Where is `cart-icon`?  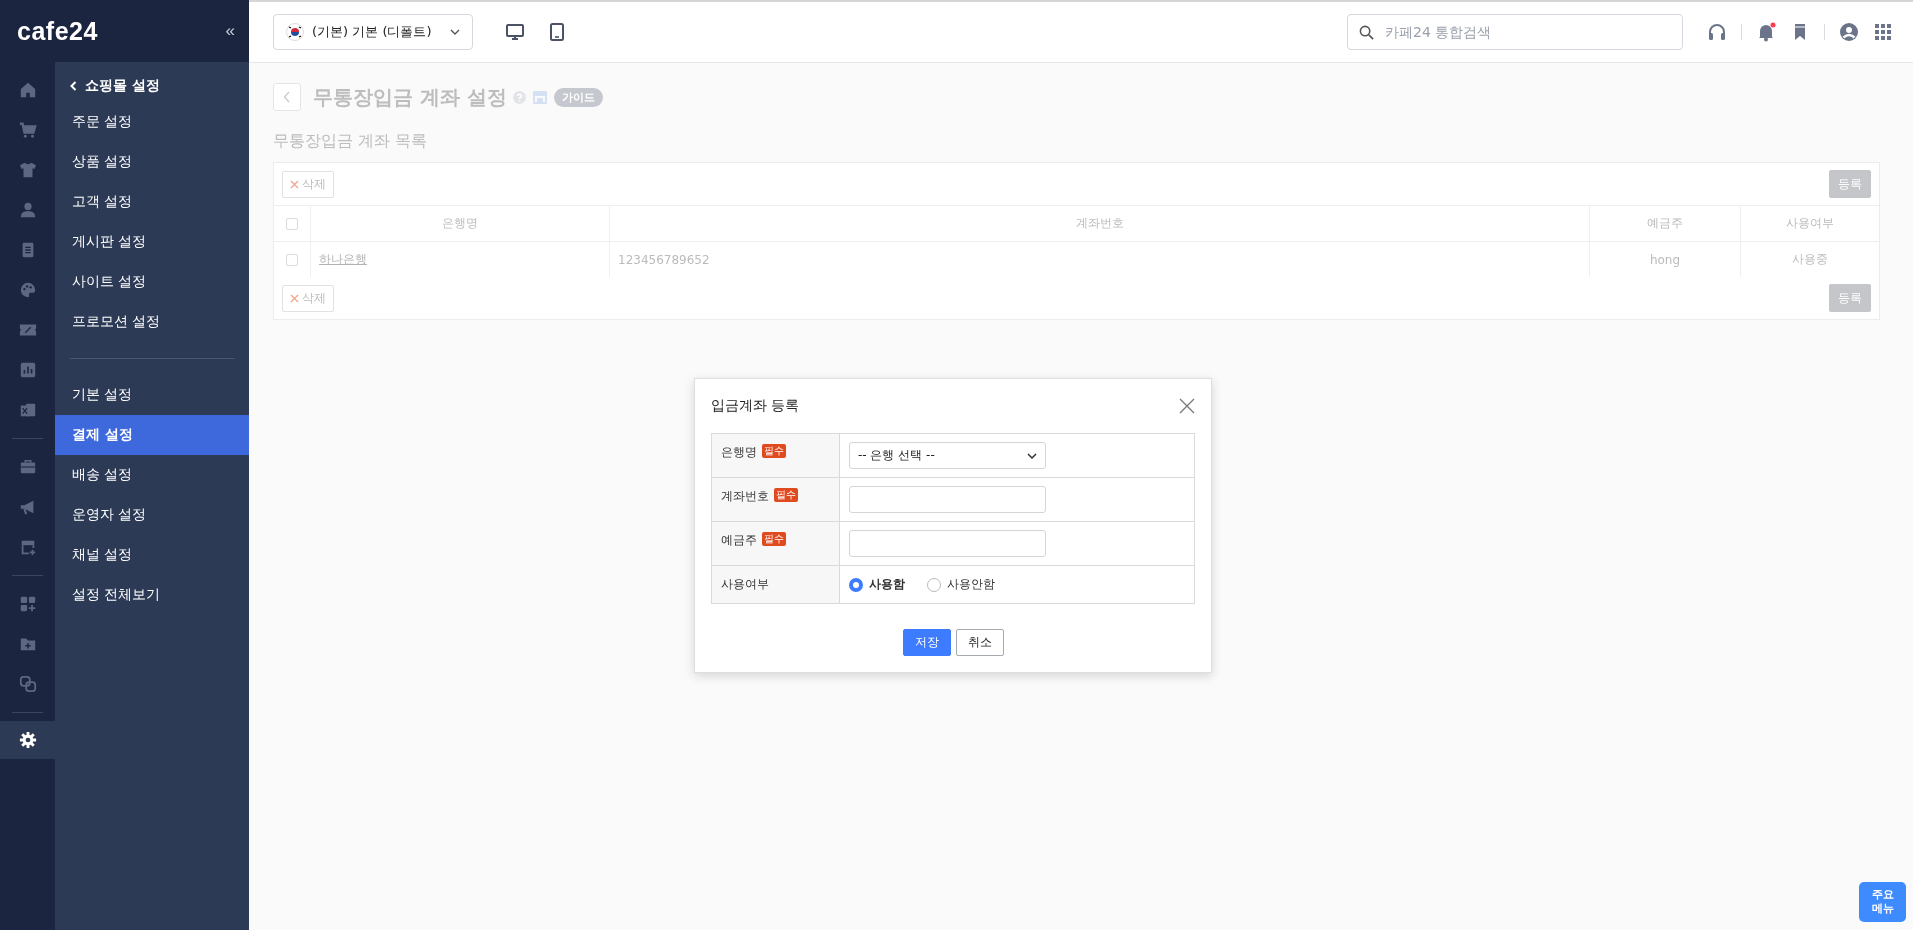 cart-icon is located at coordinates (27, 130).